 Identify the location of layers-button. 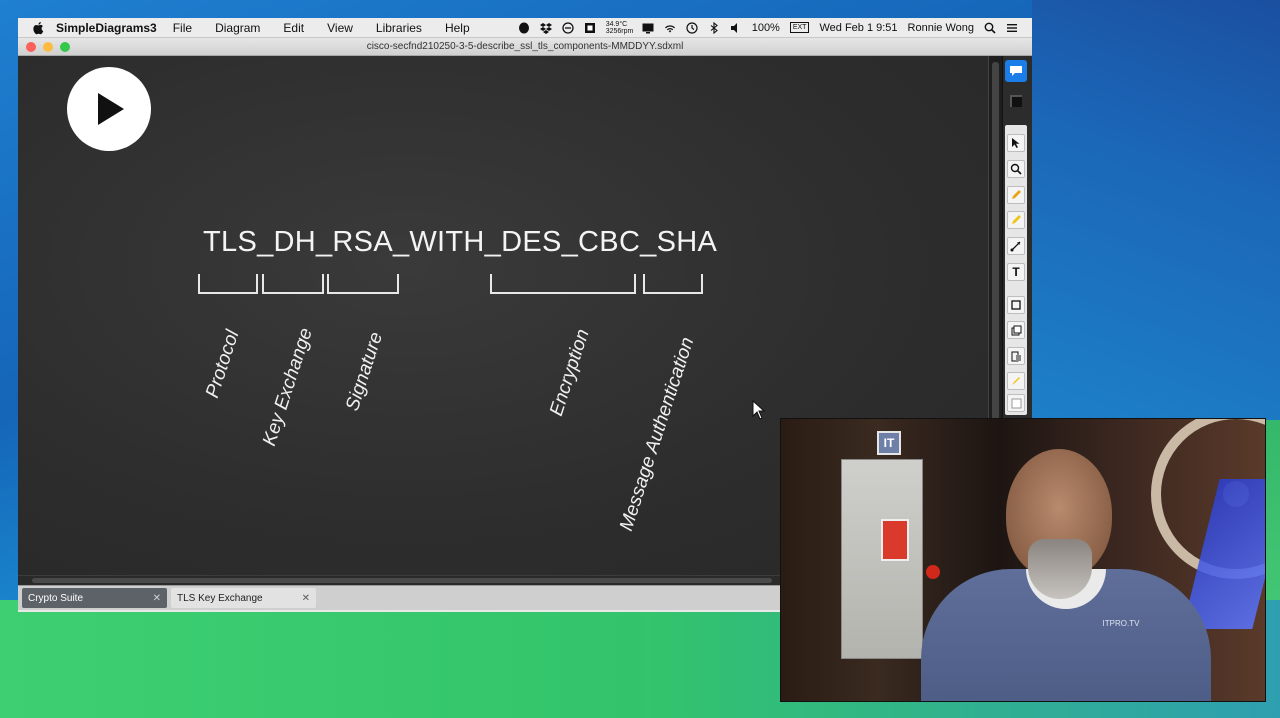
(1016, 101).